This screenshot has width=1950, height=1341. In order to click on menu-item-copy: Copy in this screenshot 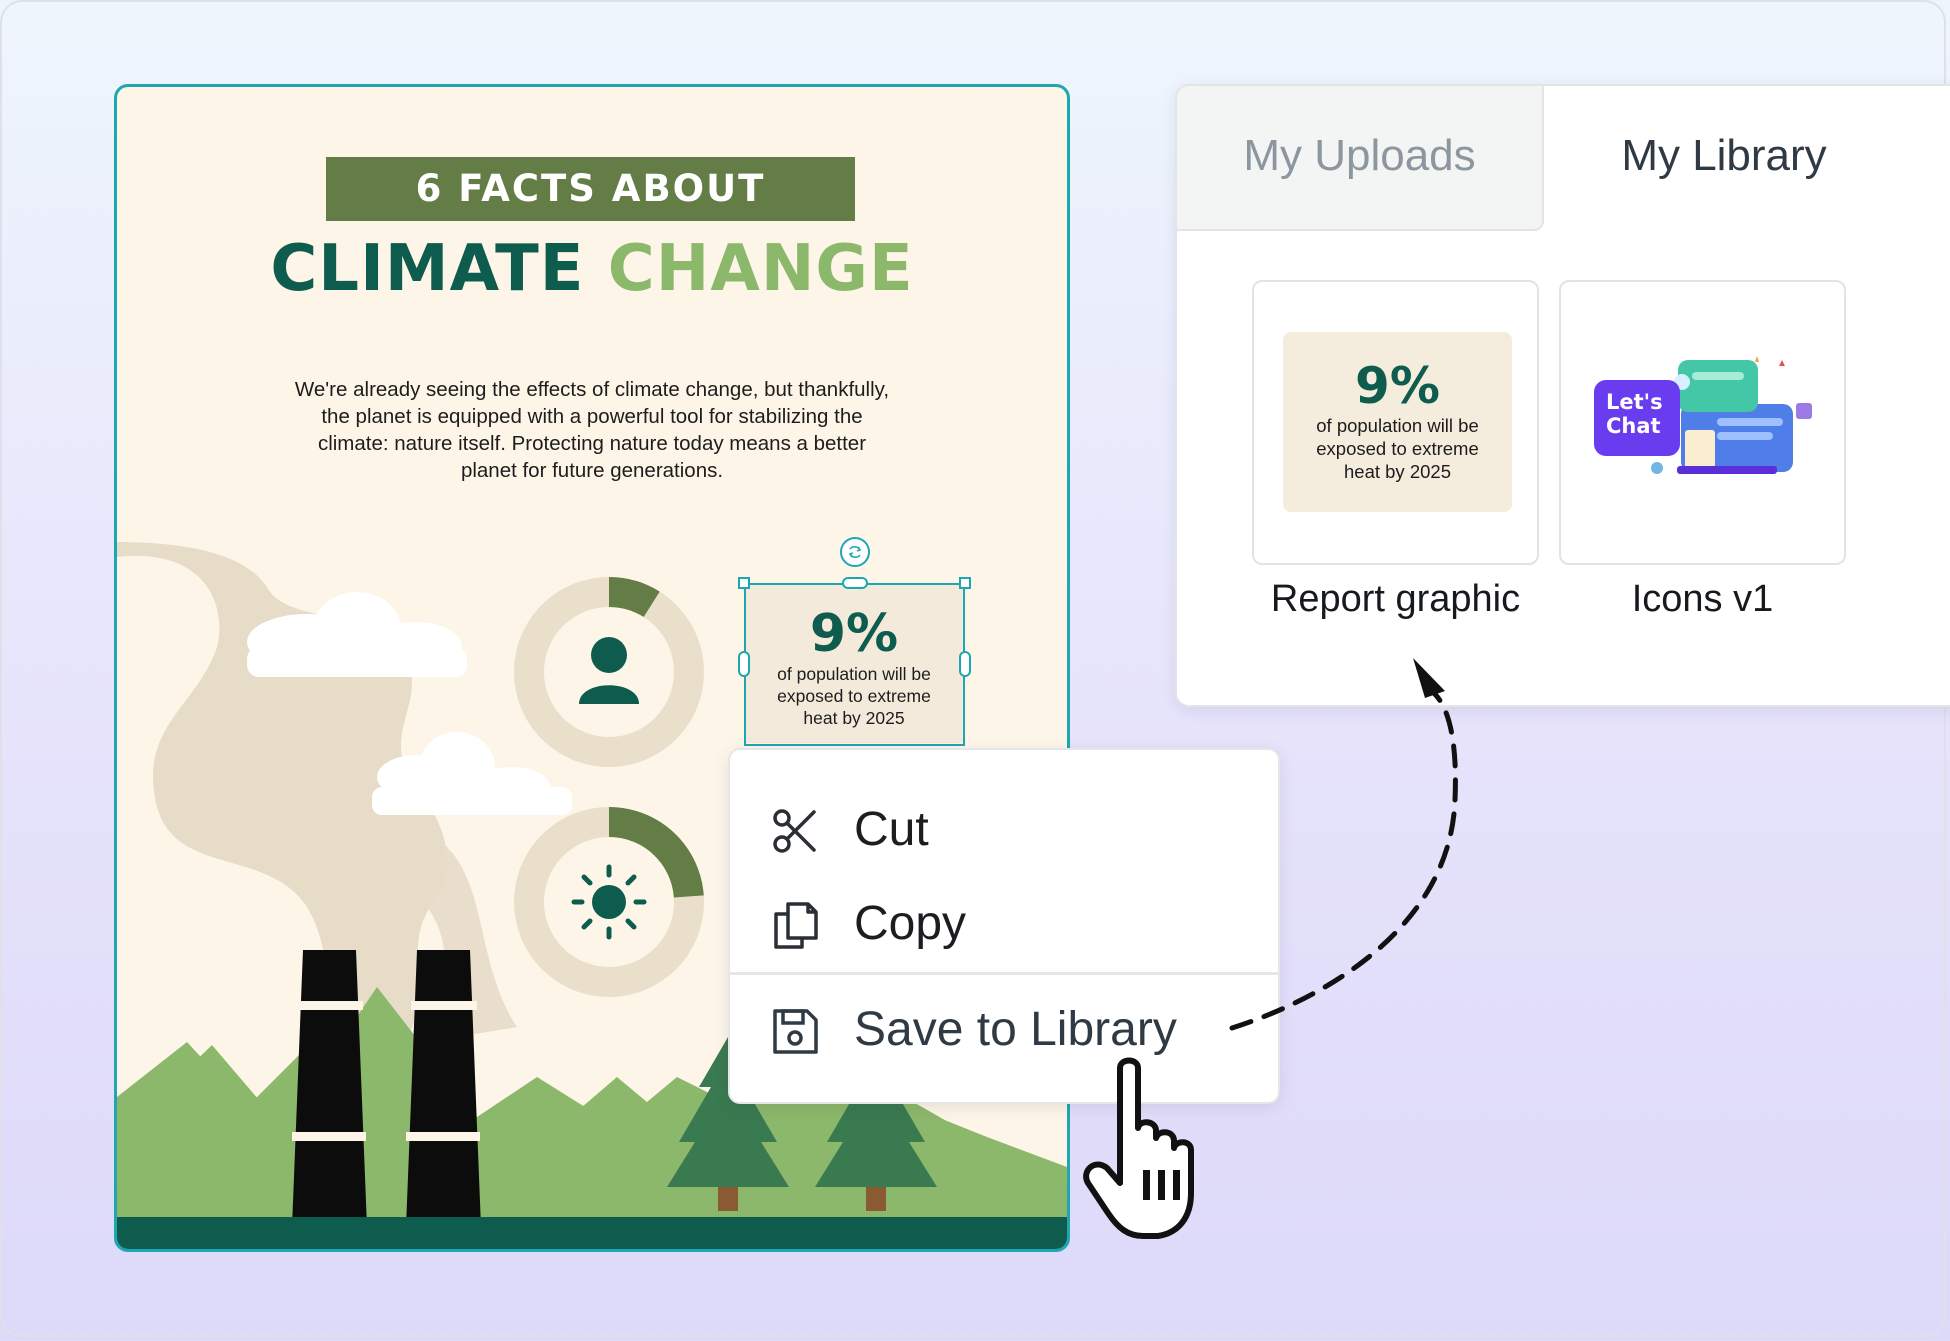, I will do `click(1004, 924)`.